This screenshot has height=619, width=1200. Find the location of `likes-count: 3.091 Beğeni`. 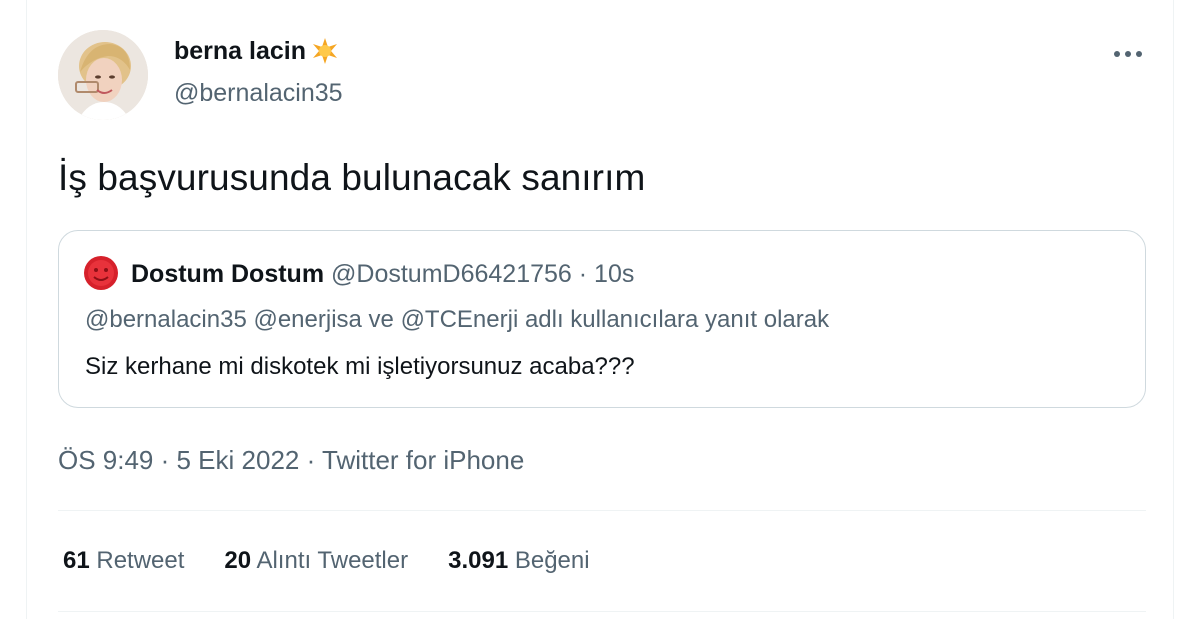

likes-count: 3.091 Beğeni is located at coordinates (518, 561).